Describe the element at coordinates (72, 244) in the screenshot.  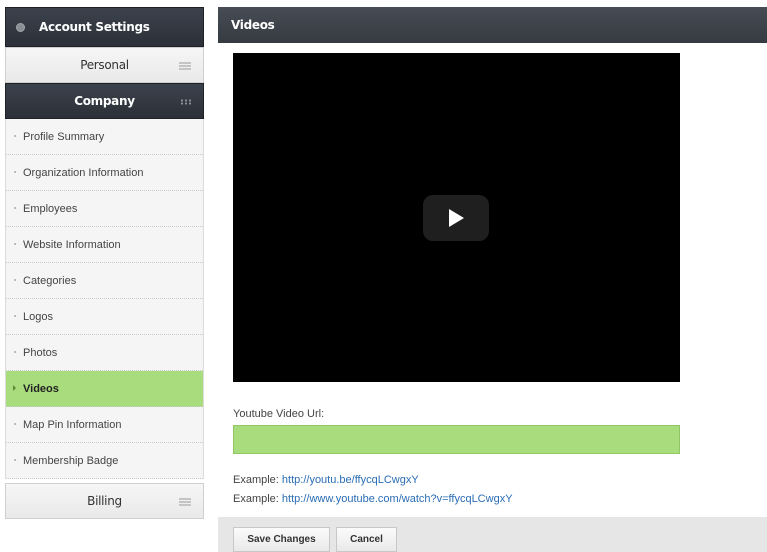
I see `sidebar-item-label: Website Information` at that location.